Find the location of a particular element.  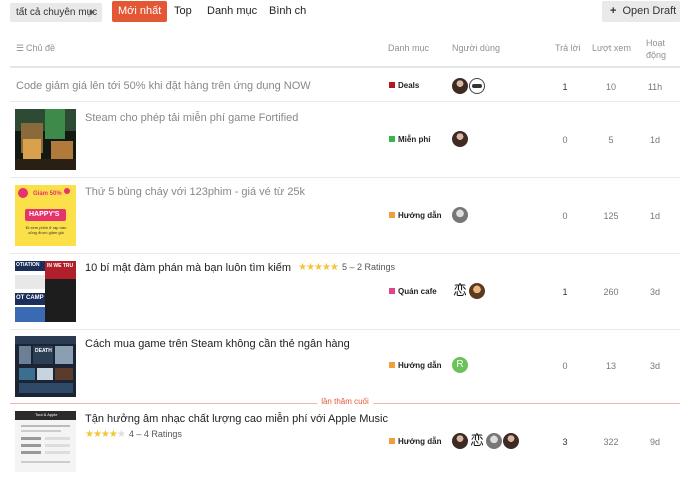

topic-thumbnail: Tout & Apple is located at coordinates (45, 441).